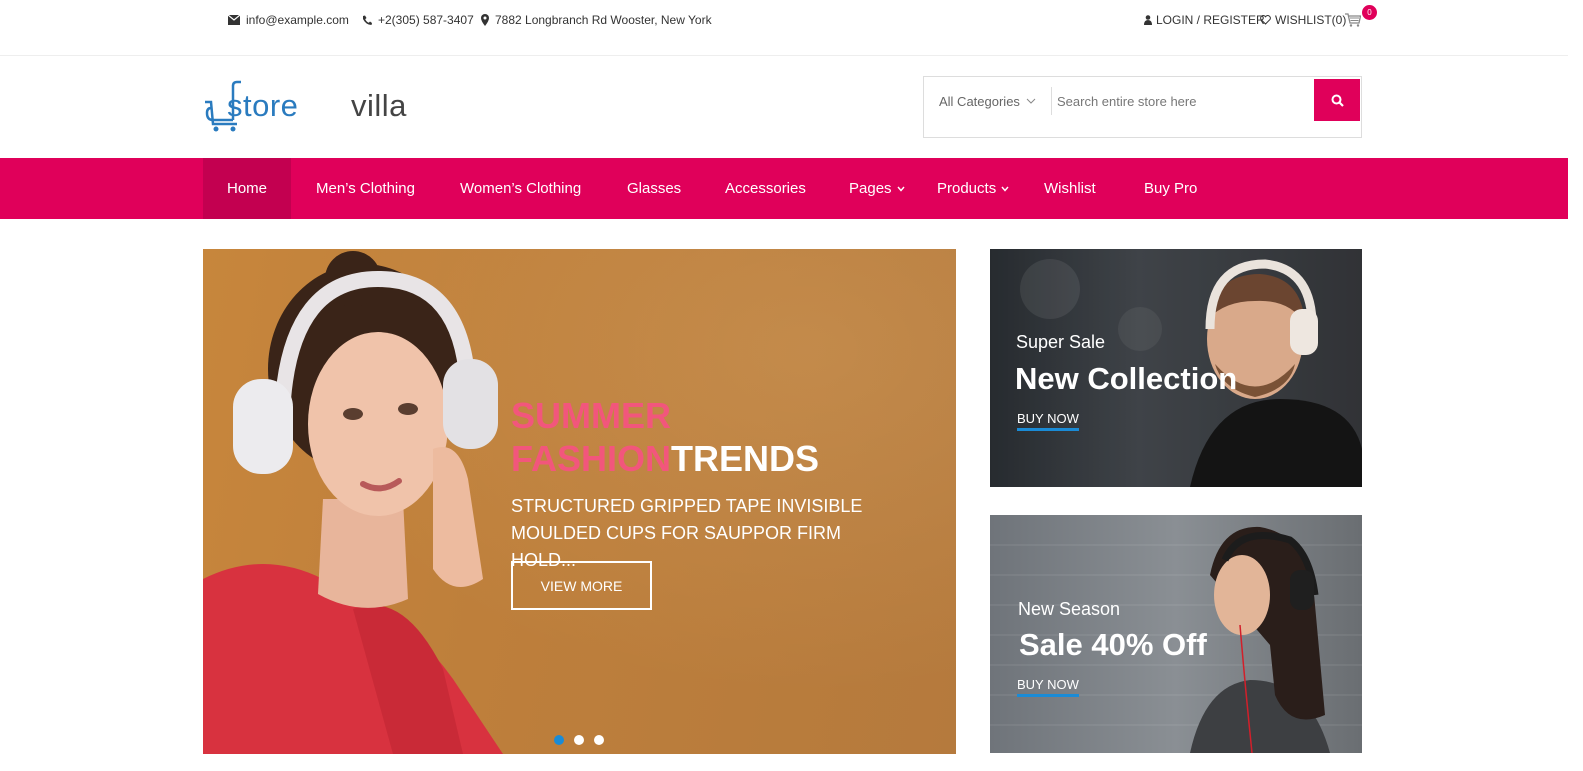 The image size is (1583, 771). Describe the element at coordinates (1051, 101) in the screenshot. I see `search-divider` at that location.